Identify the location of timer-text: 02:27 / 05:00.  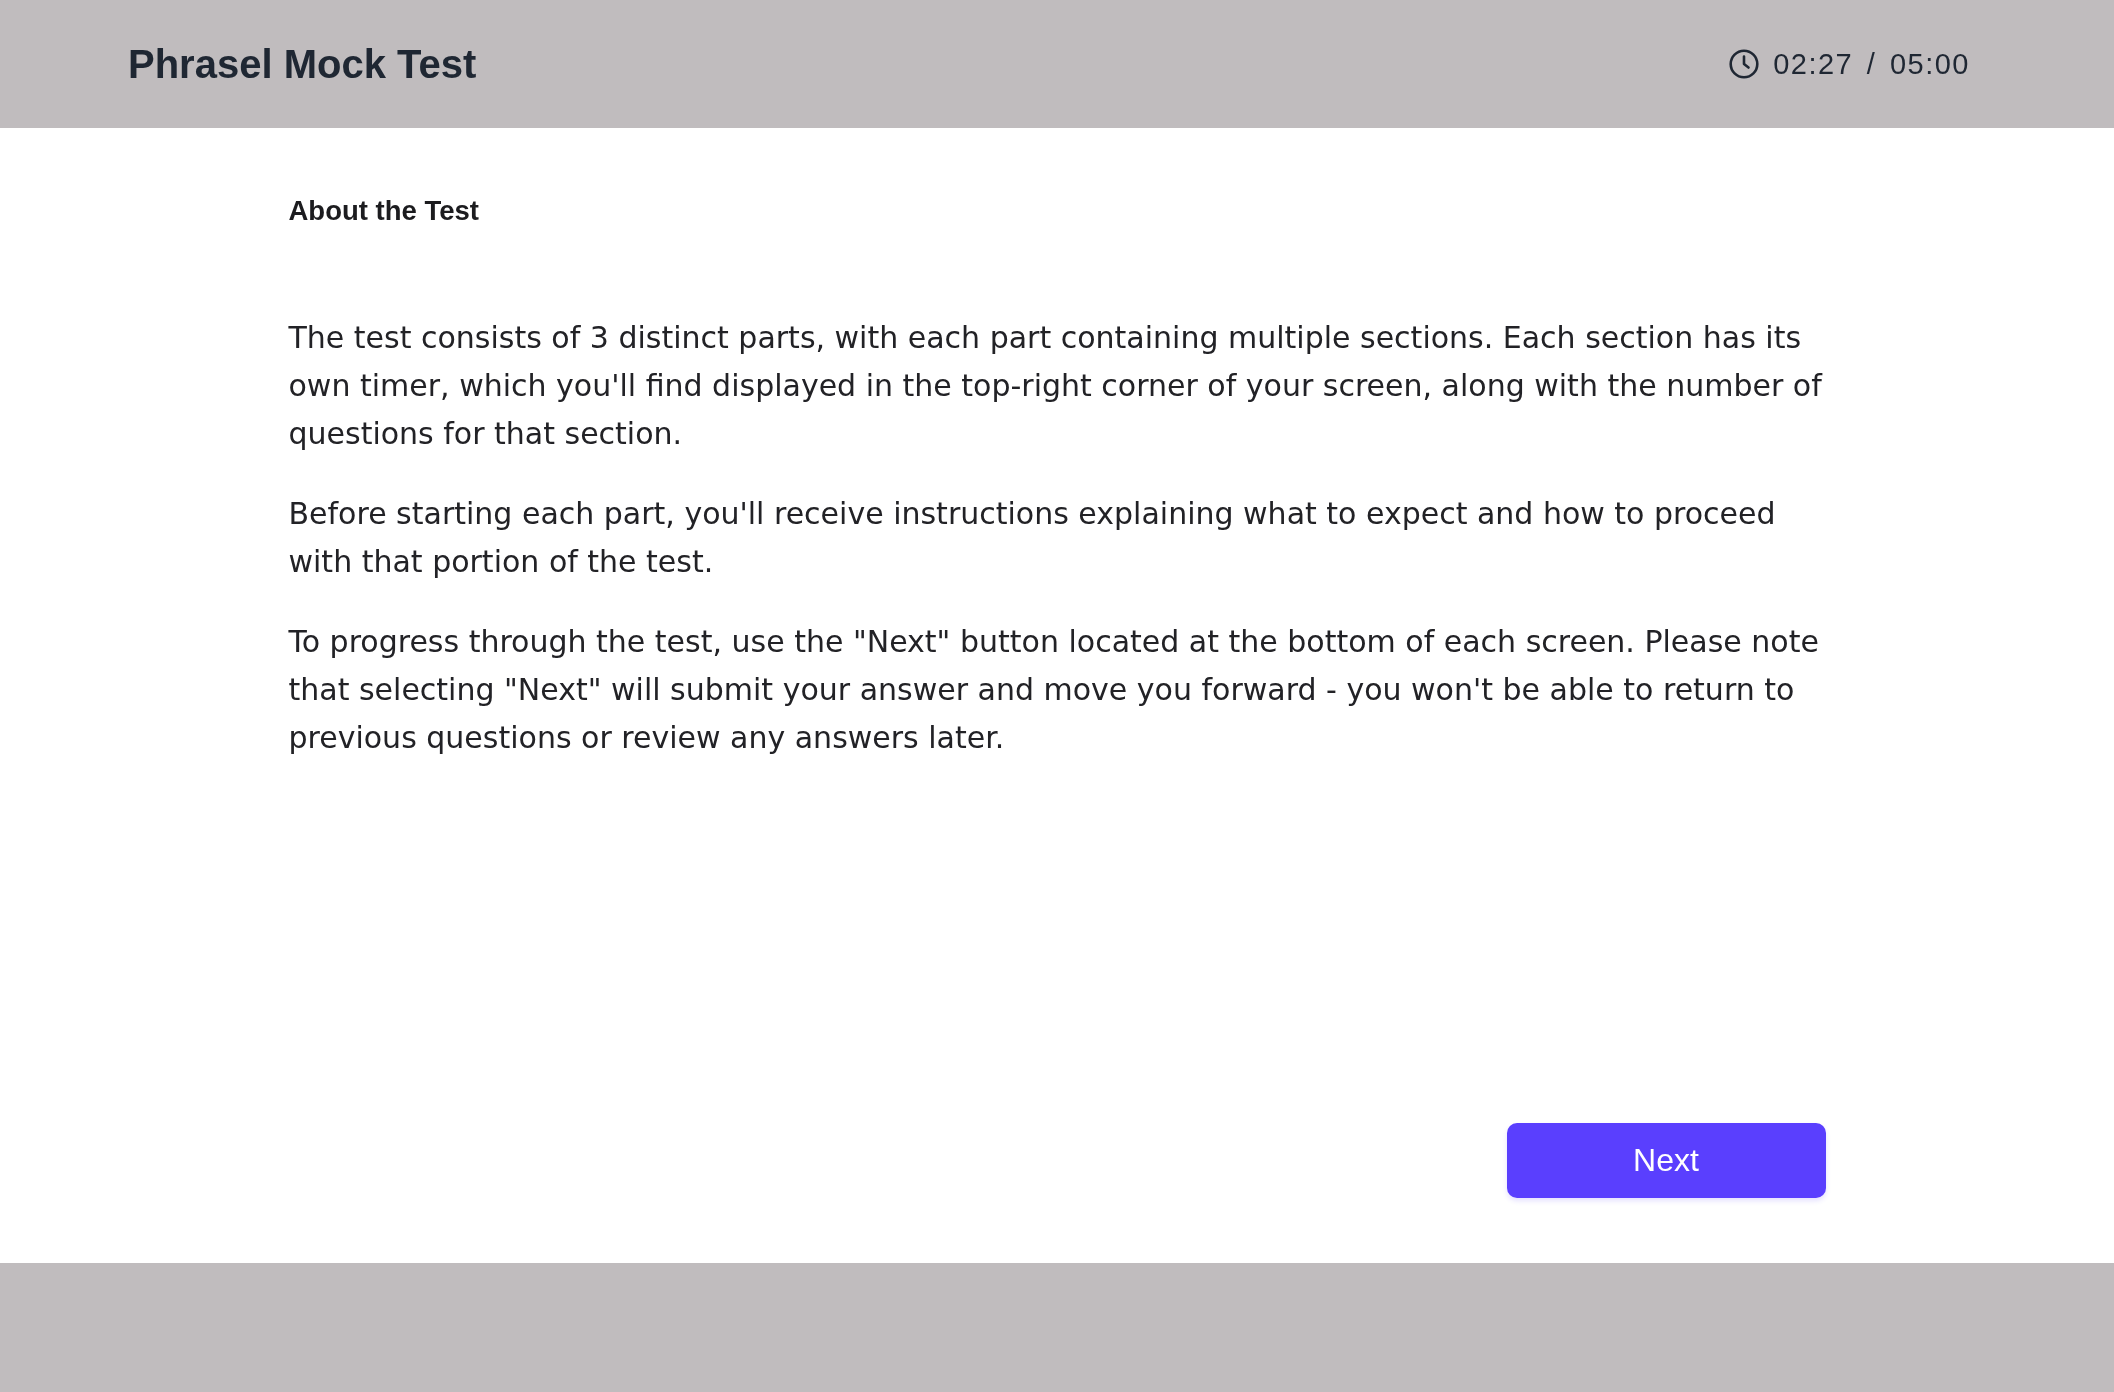
(1871, 64).